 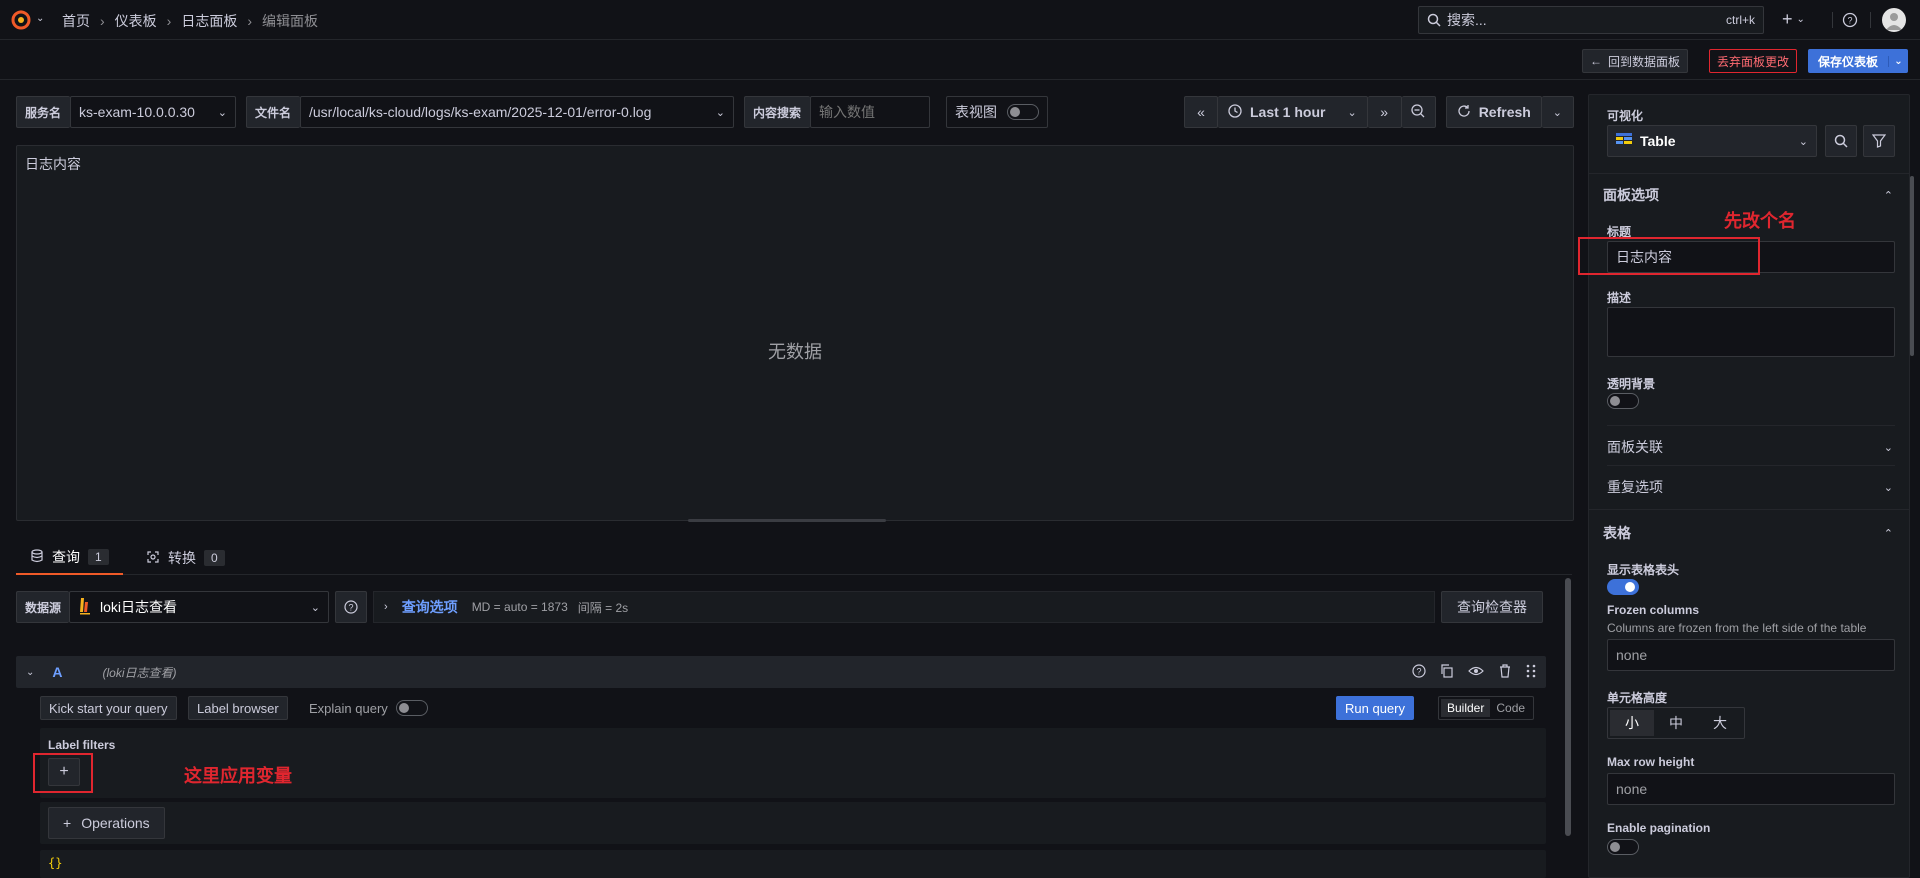 What do you see at coordinates (787, 520) in the screenshot?
I see `splitter-handle` at bounding box center [787, 520].